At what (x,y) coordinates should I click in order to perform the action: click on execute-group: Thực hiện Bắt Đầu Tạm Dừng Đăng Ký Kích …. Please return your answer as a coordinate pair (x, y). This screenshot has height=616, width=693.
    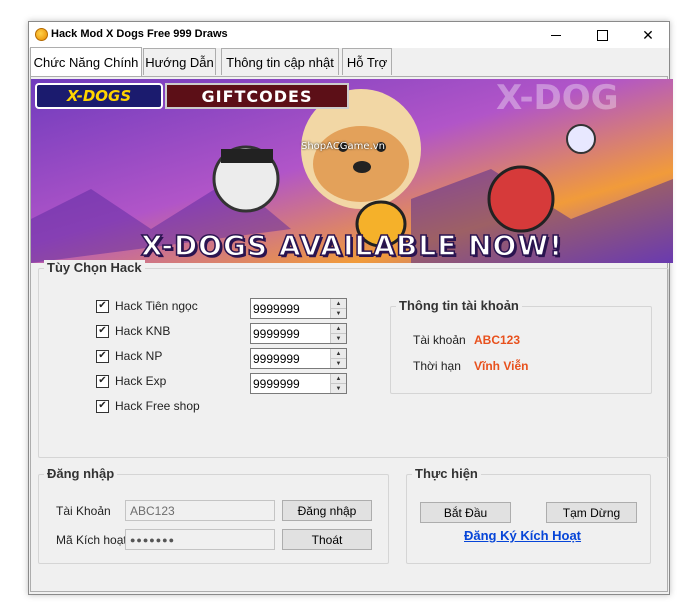
    Looking at the image, I should click on (528, 515).